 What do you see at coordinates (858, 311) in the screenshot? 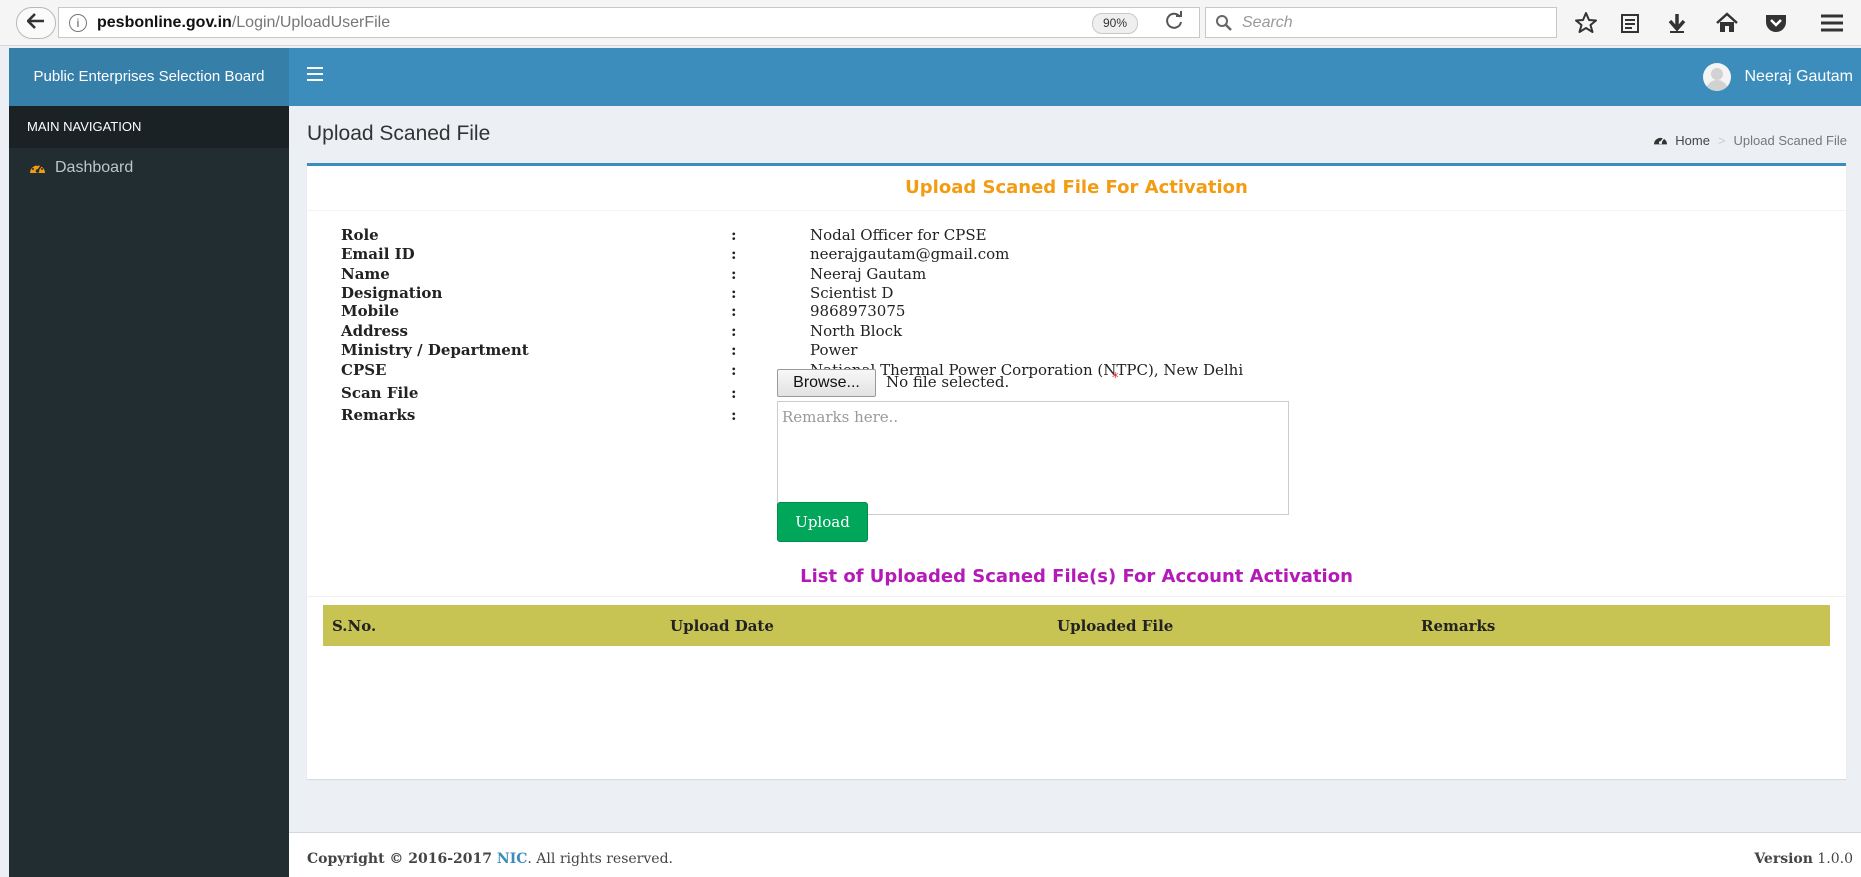
I see `field-value: 9868973075` at bounding box center [858, 311].